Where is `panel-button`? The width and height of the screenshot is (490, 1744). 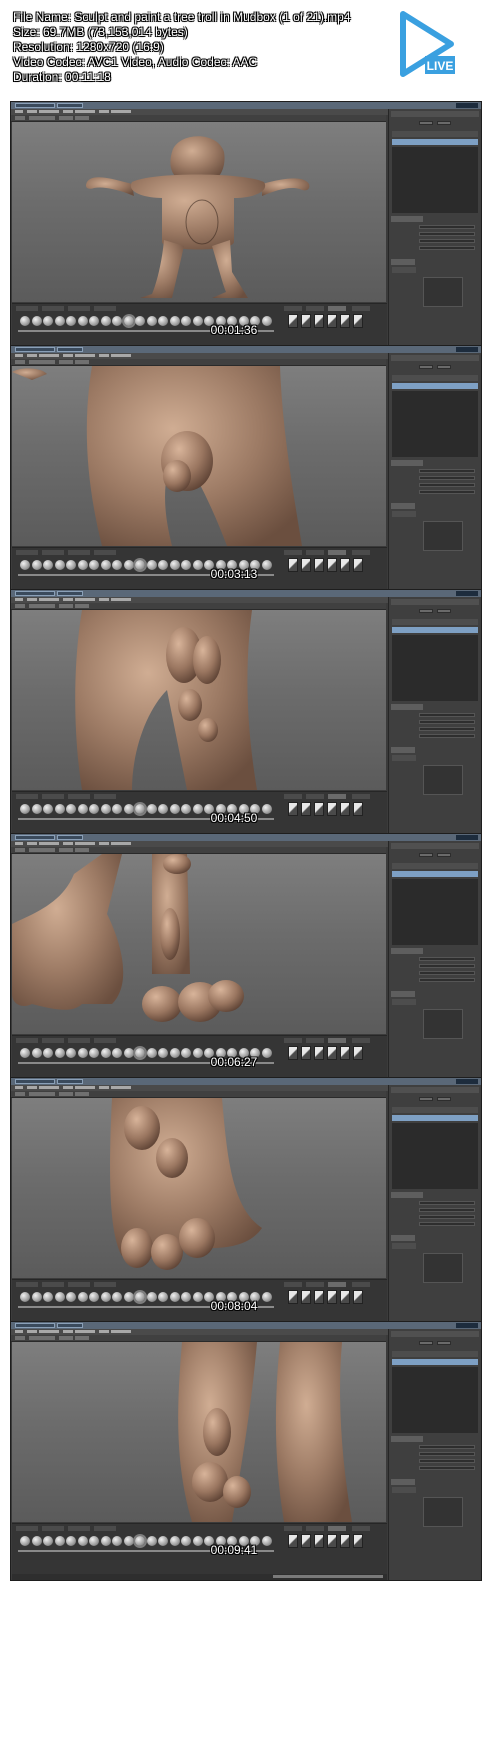
panel-button is located at coordinates (426, 1099).